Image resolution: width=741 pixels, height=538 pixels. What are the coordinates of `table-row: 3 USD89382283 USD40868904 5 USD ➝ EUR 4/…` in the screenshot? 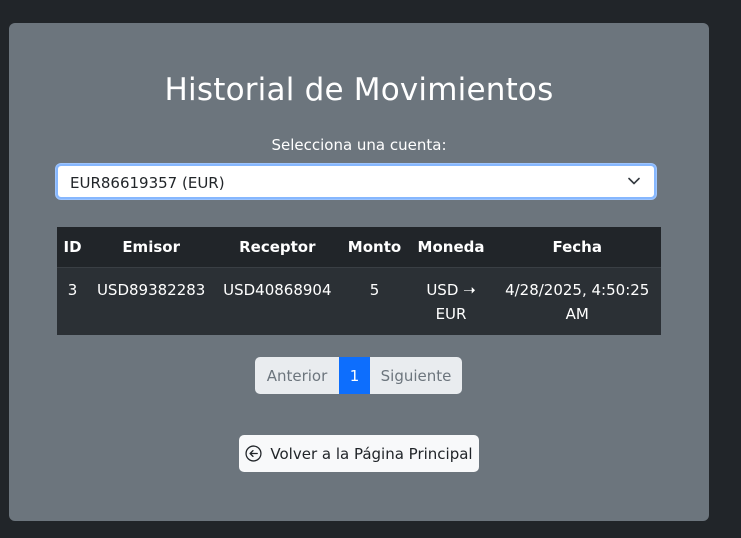 It's located at (359, 301).